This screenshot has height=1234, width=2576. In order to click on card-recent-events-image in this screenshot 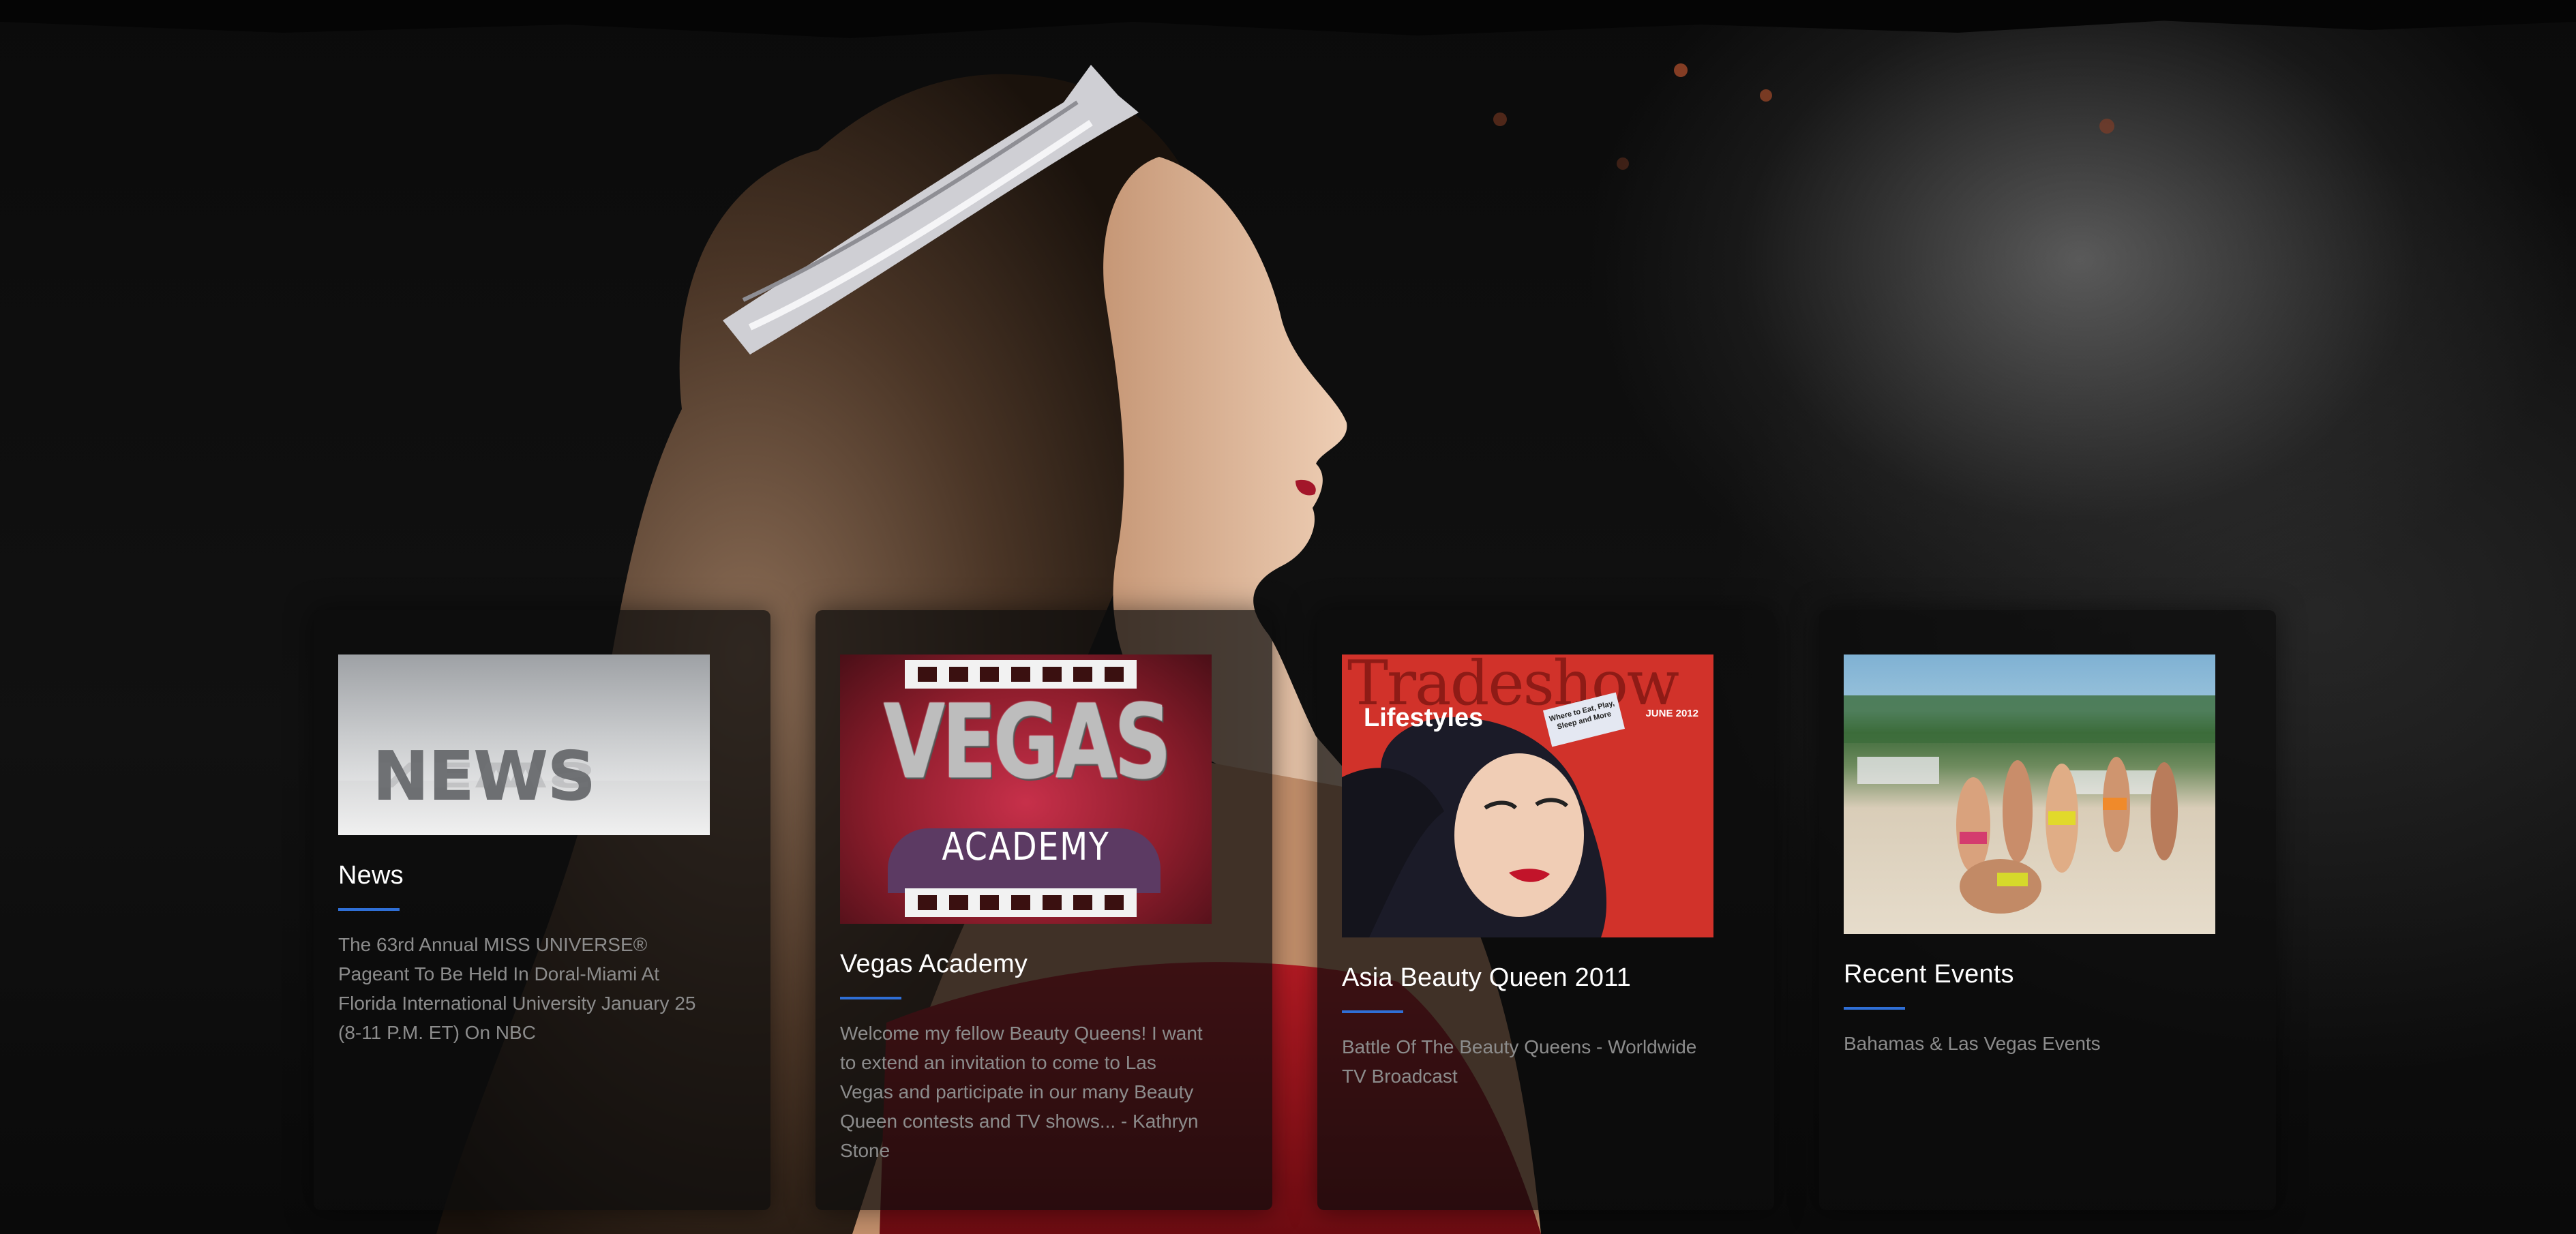, I will do `click(2029, 794)`.